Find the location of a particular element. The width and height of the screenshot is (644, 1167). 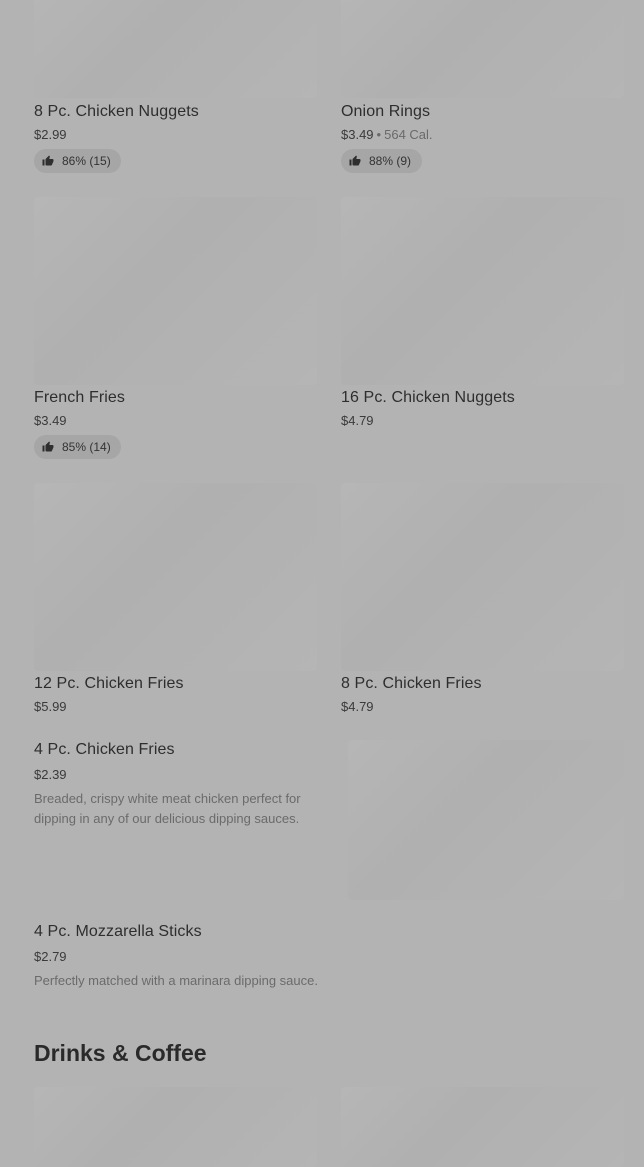

item-name: 16 Pc. Chicken Nuggets is located at coordinates (428, 398).